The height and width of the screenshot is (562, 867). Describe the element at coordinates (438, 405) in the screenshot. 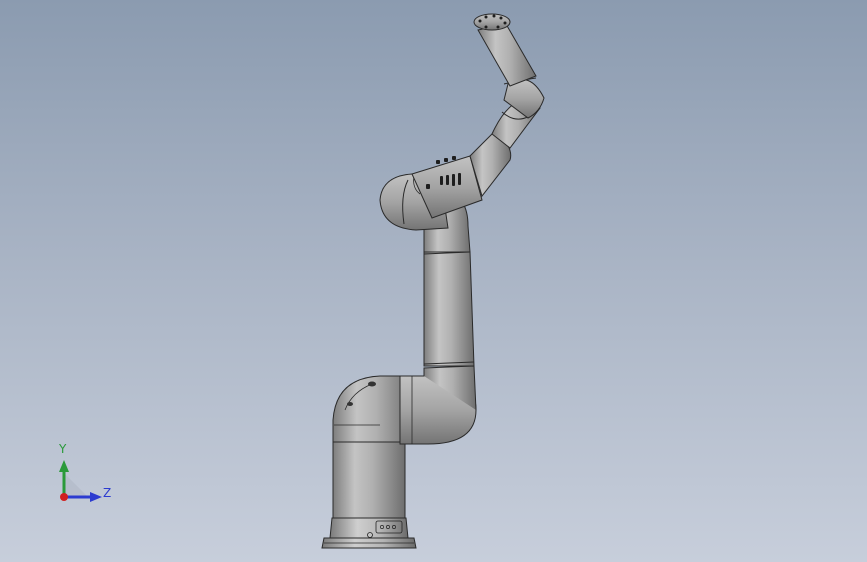

I see `lower-arm-elbow` at that location.